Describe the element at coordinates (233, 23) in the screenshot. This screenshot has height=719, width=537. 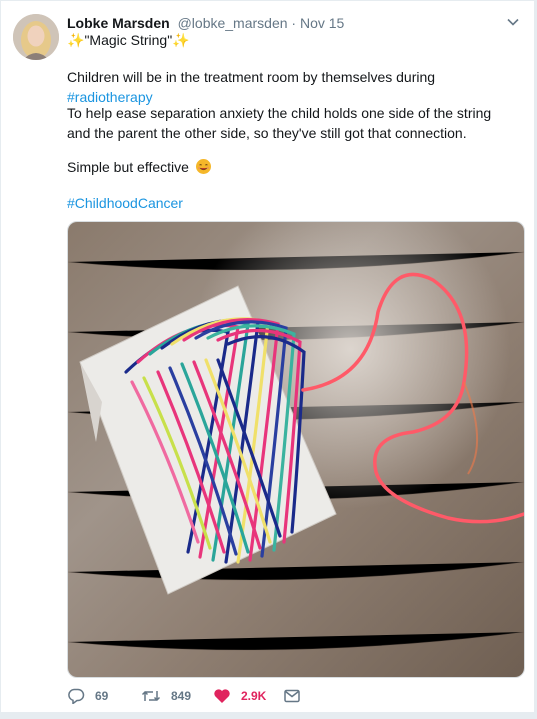
I see `author-handle: @lobke_marsden` at that location.